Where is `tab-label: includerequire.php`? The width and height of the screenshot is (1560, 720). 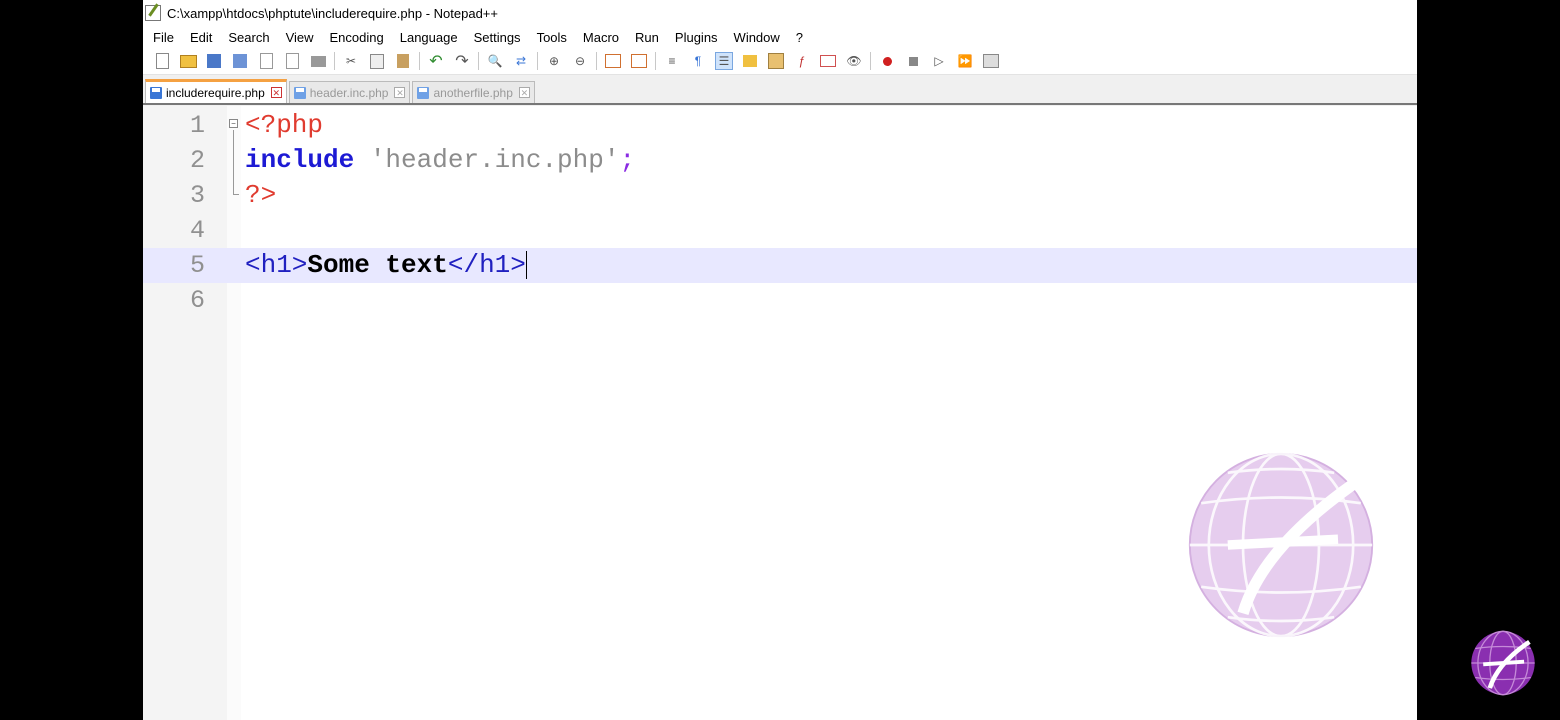 tab-label: includerequire.php is located at coordinates (215, 92).